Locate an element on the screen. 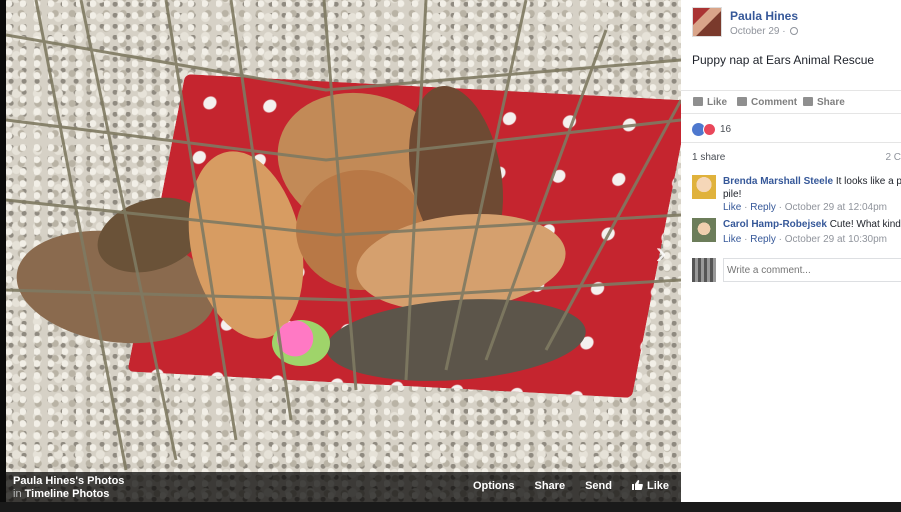 Image resolution: width=901 pixels, height=512 pixels. share-icon is located at coordinates (808, 101).